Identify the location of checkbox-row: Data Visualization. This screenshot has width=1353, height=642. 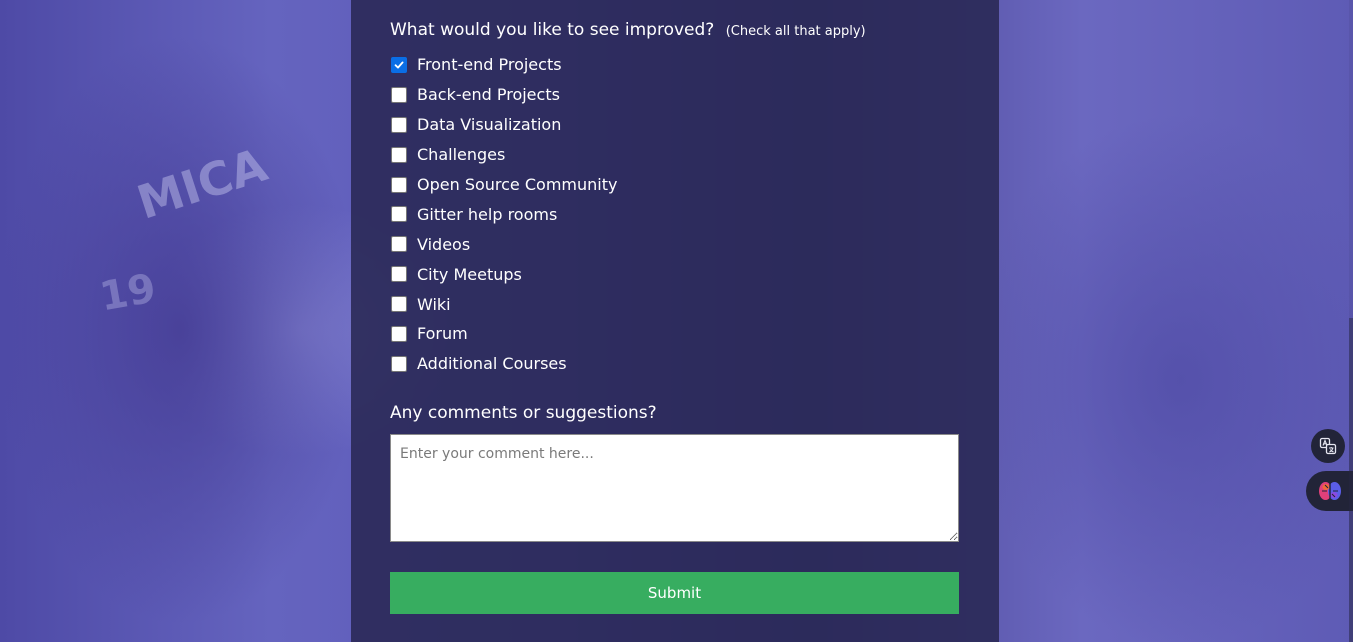
(503, 125).